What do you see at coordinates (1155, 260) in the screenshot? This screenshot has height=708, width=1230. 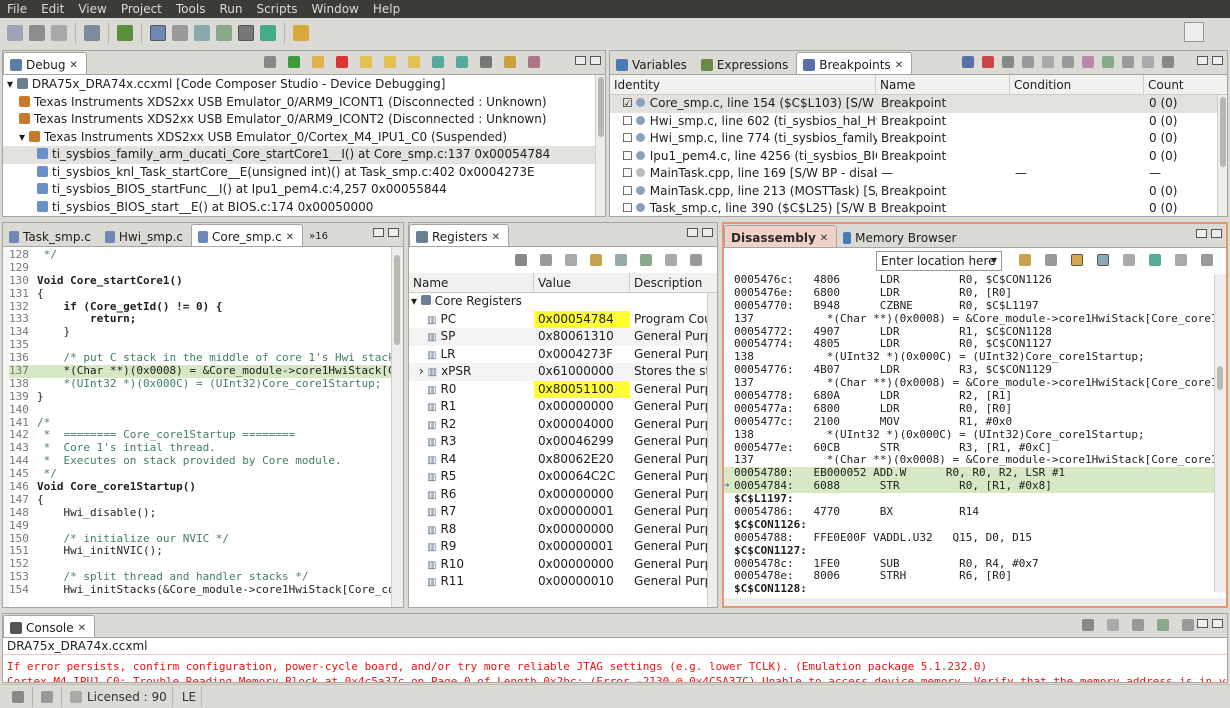 I see `step-icon` at bounding box center [1155, 260].